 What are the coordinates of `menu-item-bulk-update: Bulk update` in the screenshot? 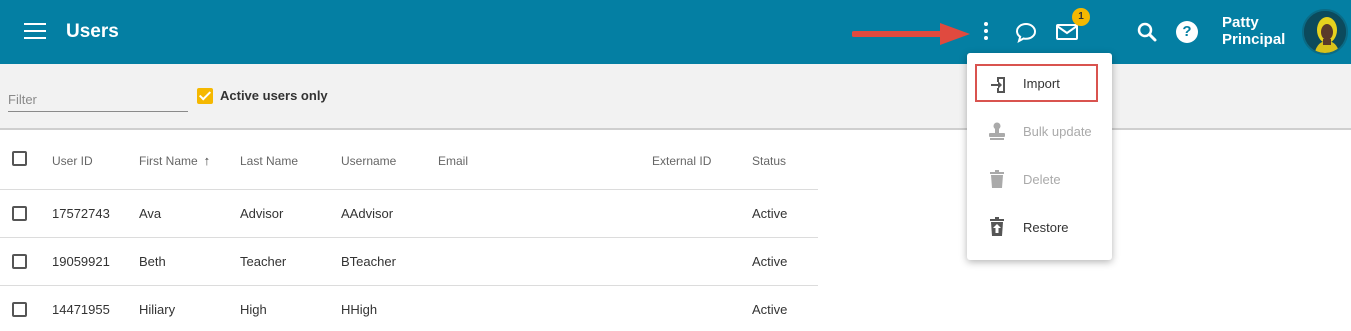 It's located at (1036, 131).